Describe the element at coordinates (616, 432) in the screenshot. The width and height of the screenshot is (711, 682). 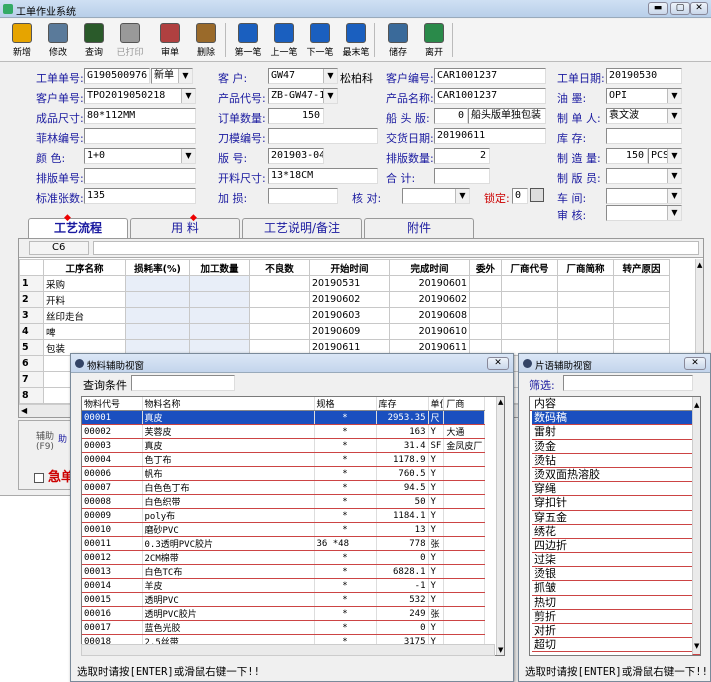
I see `phrase-item: 雷射` at that location.